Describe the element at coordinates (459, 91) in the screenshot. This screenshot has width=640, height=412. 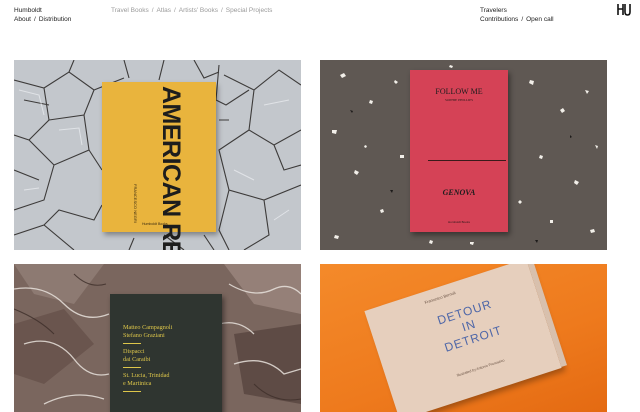
I see `book-title: FOLLOW ME` at that location.